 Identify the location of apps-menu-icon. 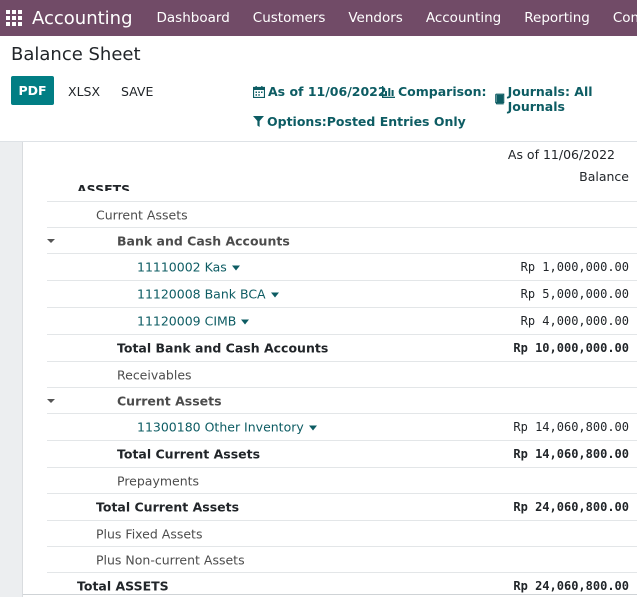
(14, 18).